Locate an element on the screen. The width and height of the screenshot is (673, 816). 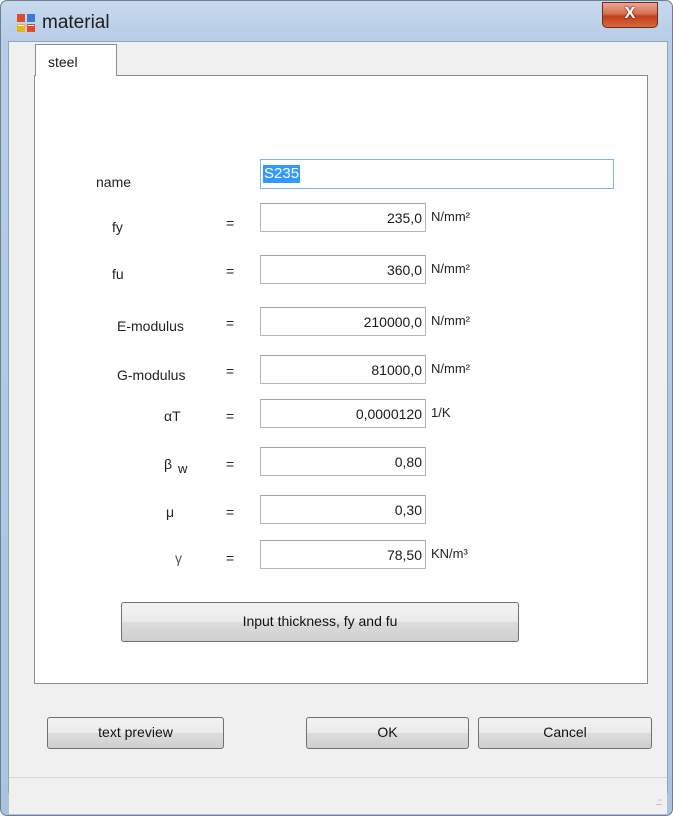
gamma-label: γ is located at coordinates (178, 558).